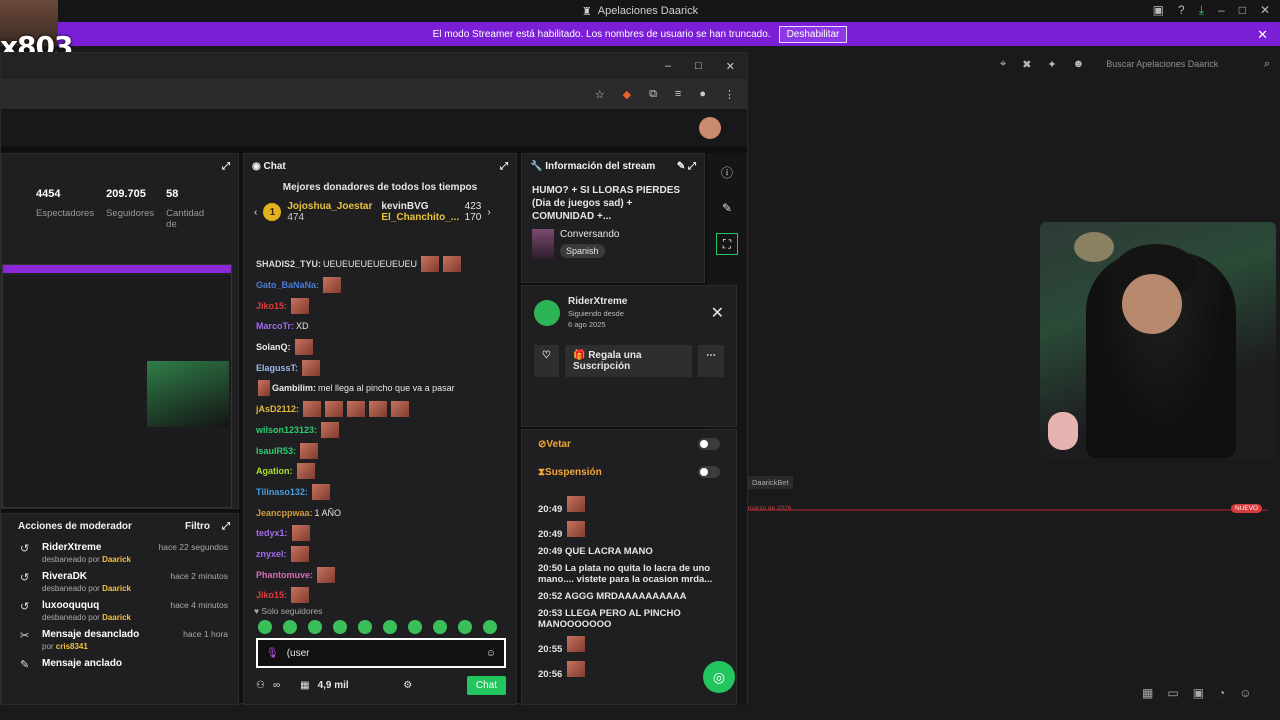 This screenshot has width=1280, height=720. Describe the element at coordinates (719, 677) in the screenshot. I see `mod-action-fab: ◎` at that location.